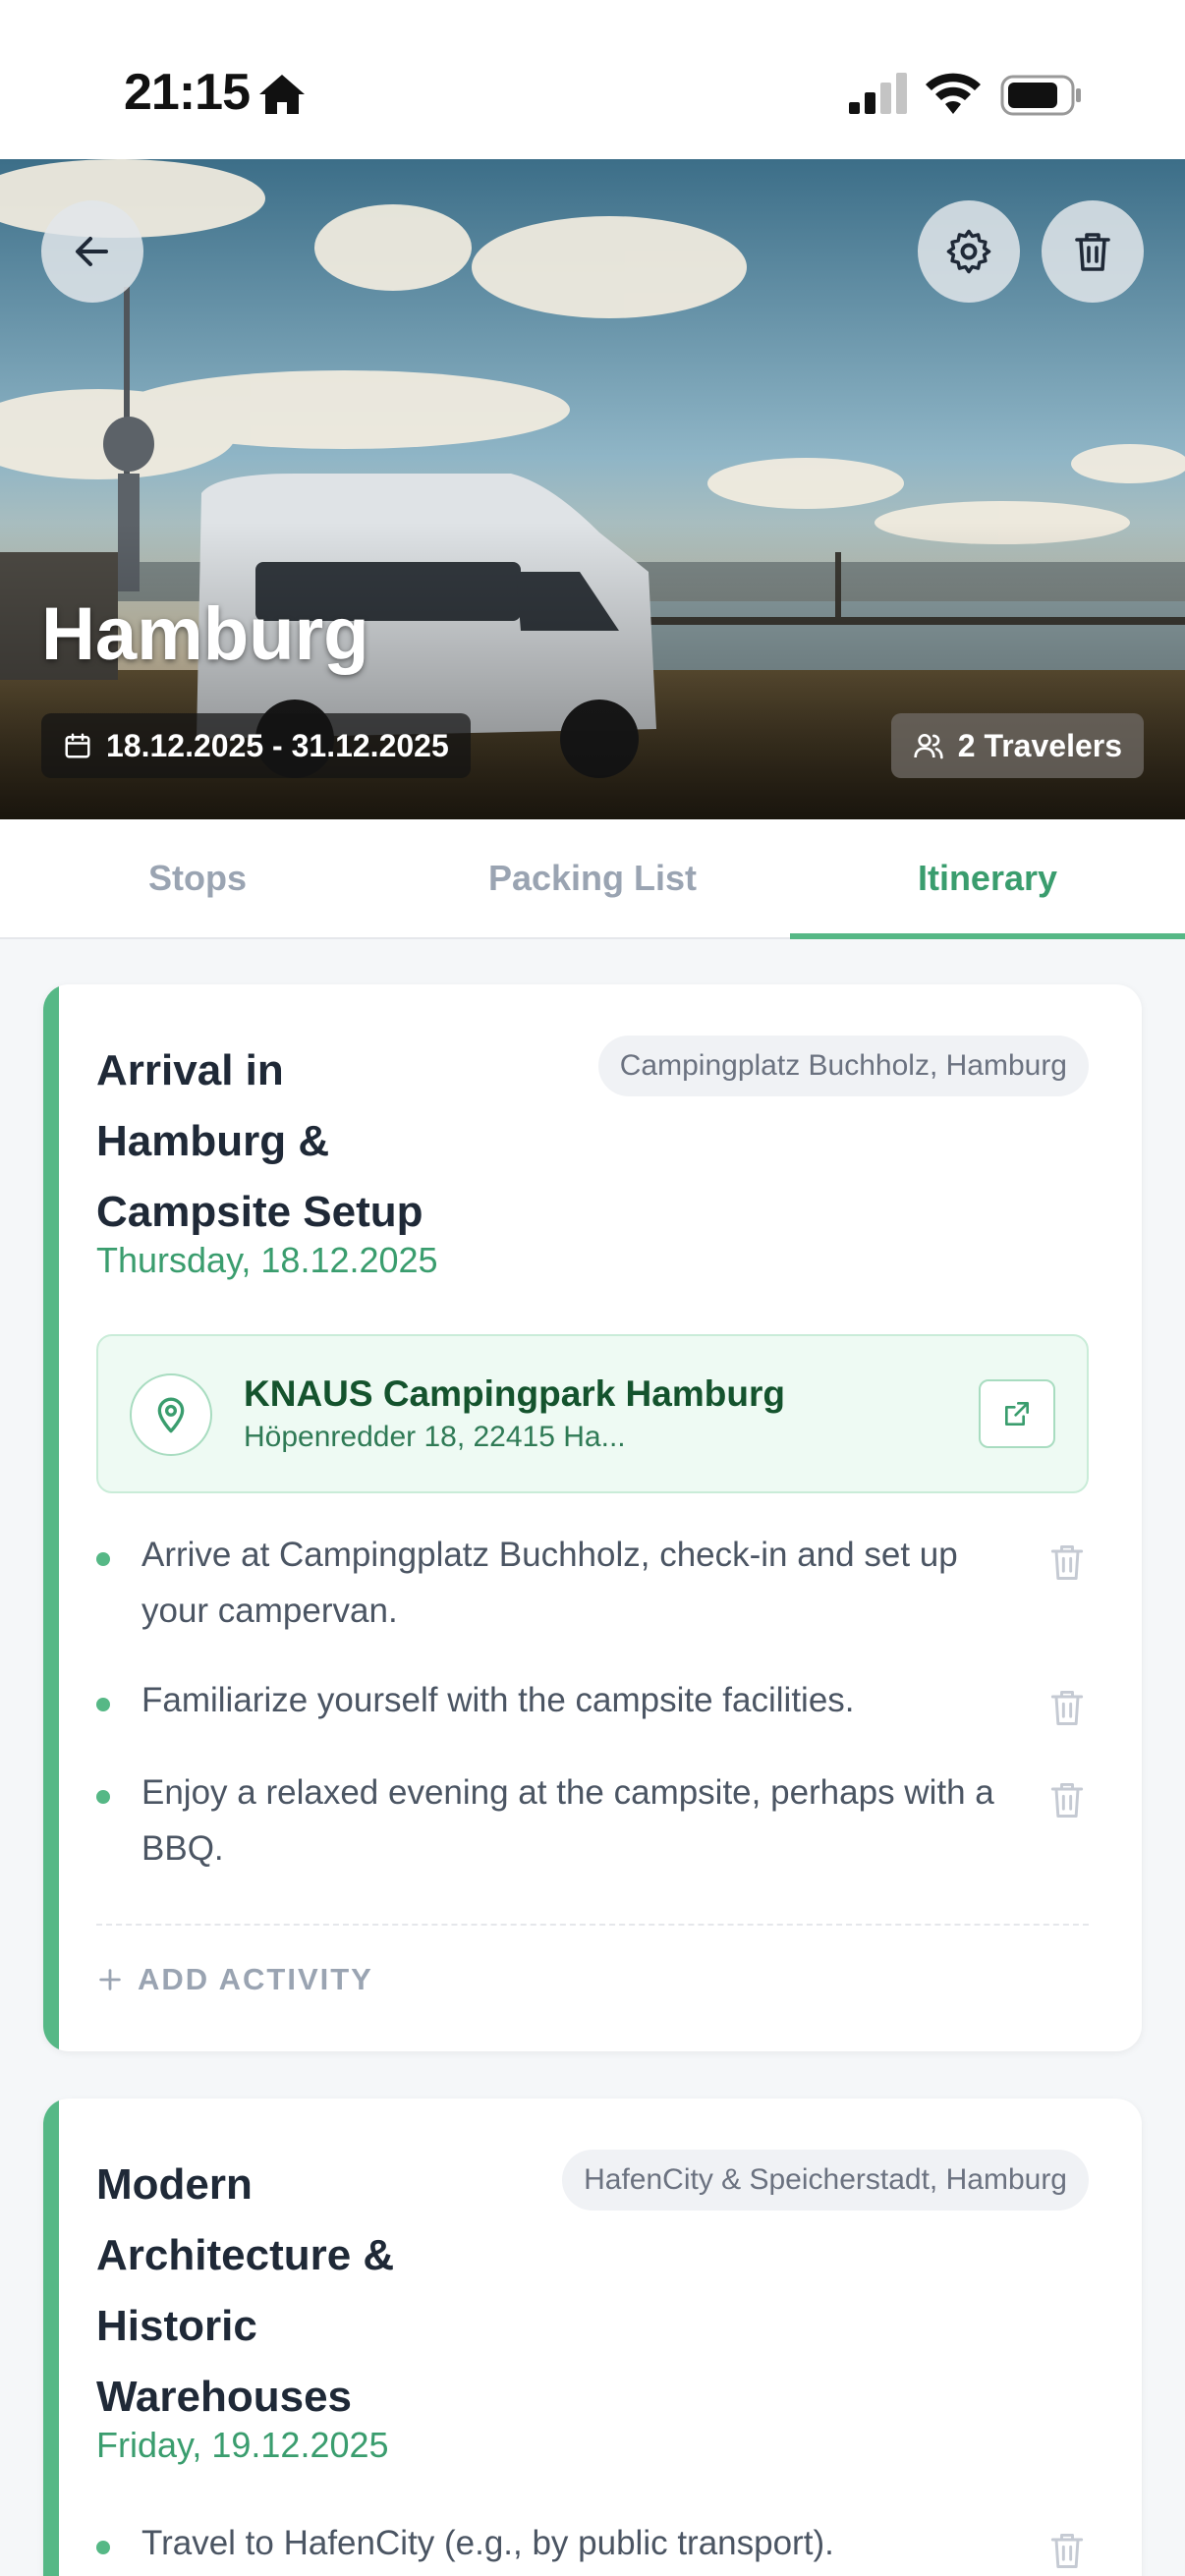 The width and height of the screenshot is (1185, 2576). I want to click on day-date: Friday, 19.12.2025, so click(243, 2445).